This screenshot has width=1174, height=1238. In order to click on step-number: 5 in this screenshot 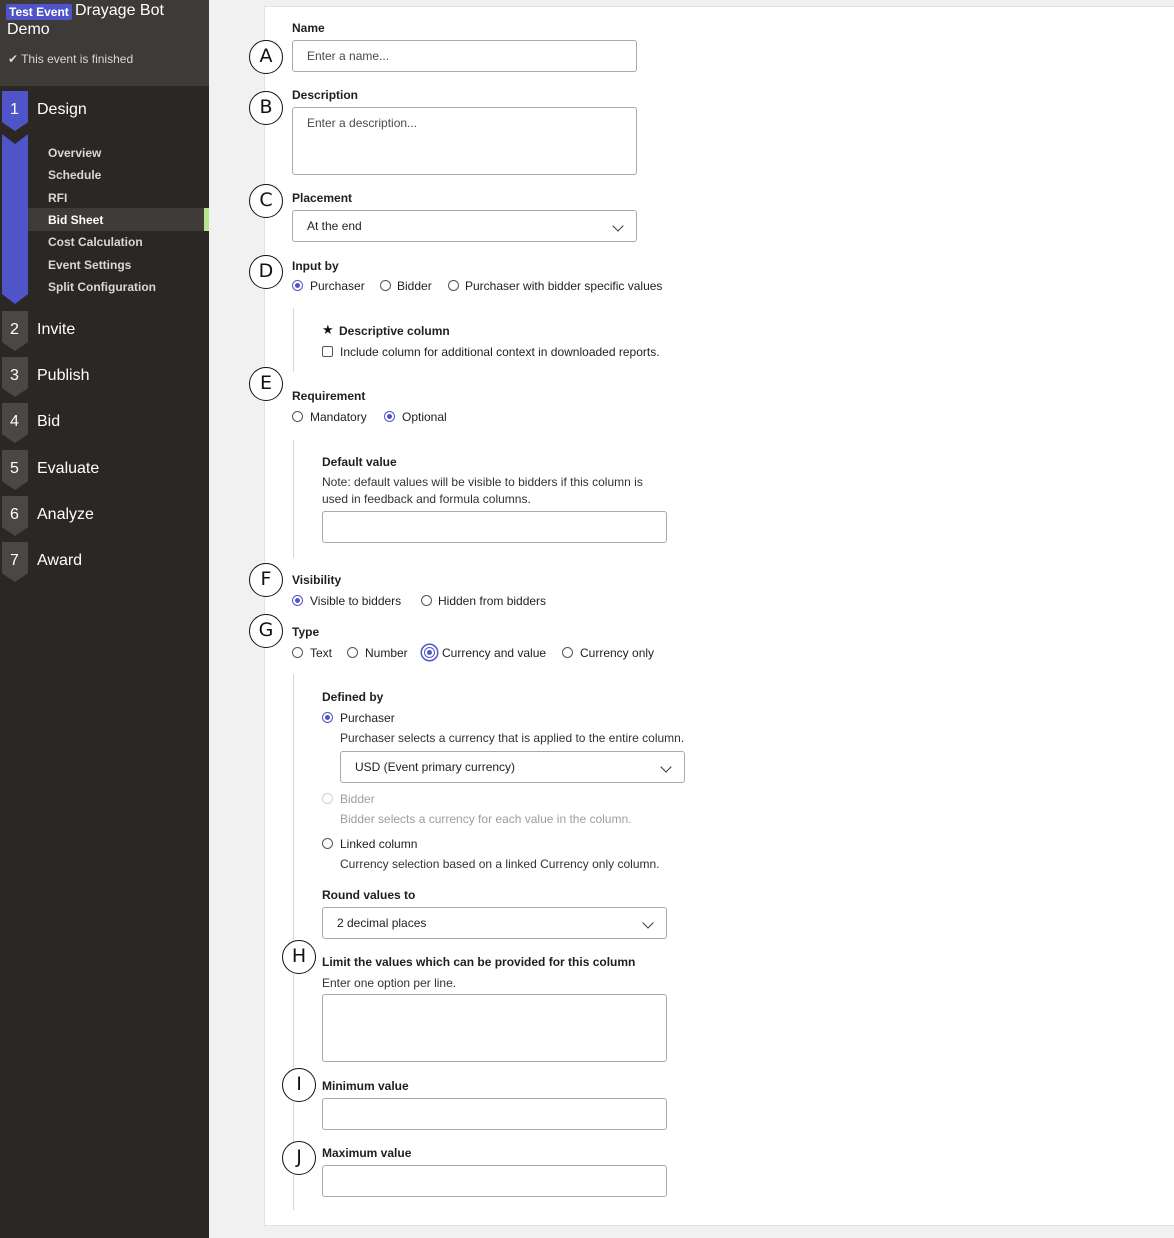, I will do `click(14, 468)`.